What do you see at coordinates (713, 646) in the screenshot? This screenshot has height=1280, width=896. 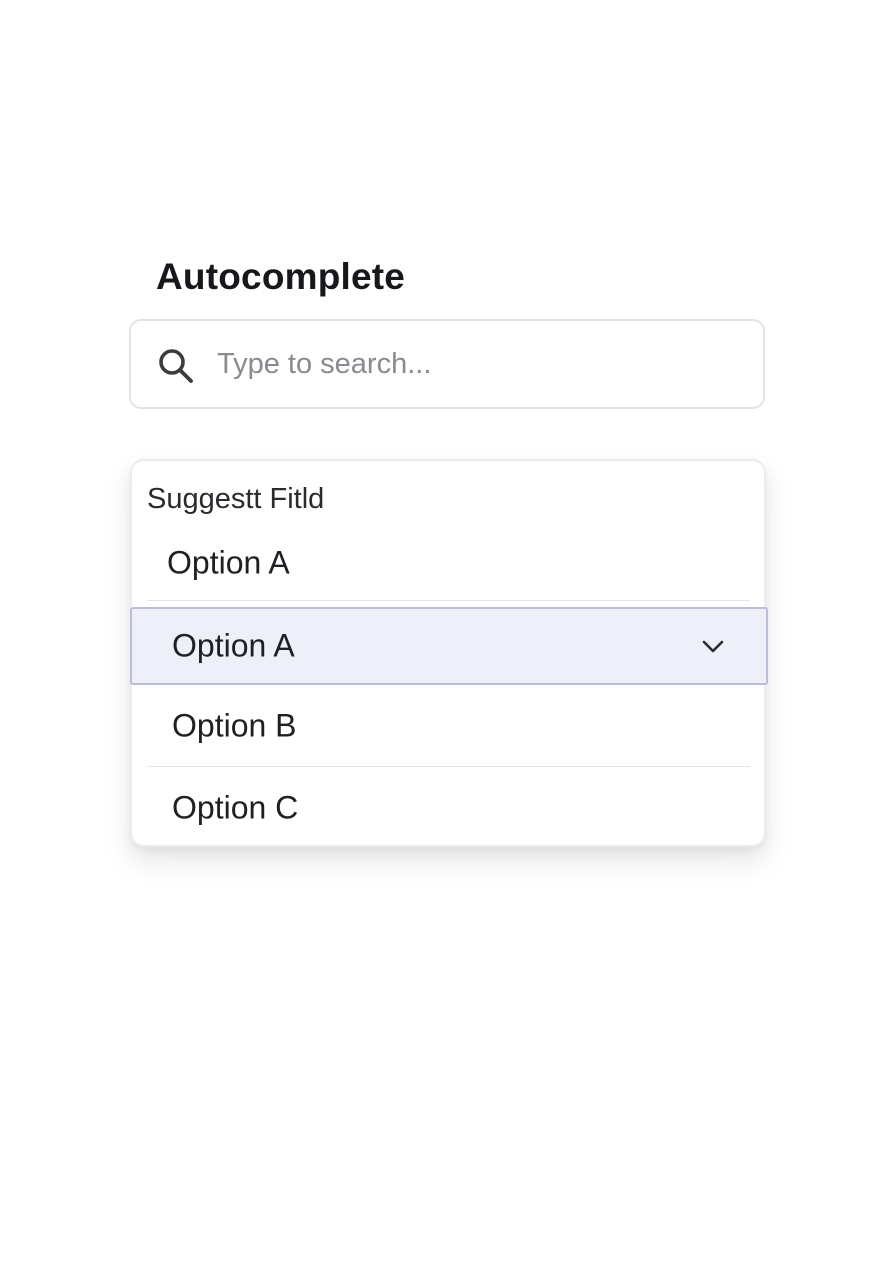 I see `chevron-down-icon` at bounding box center [713, 646].